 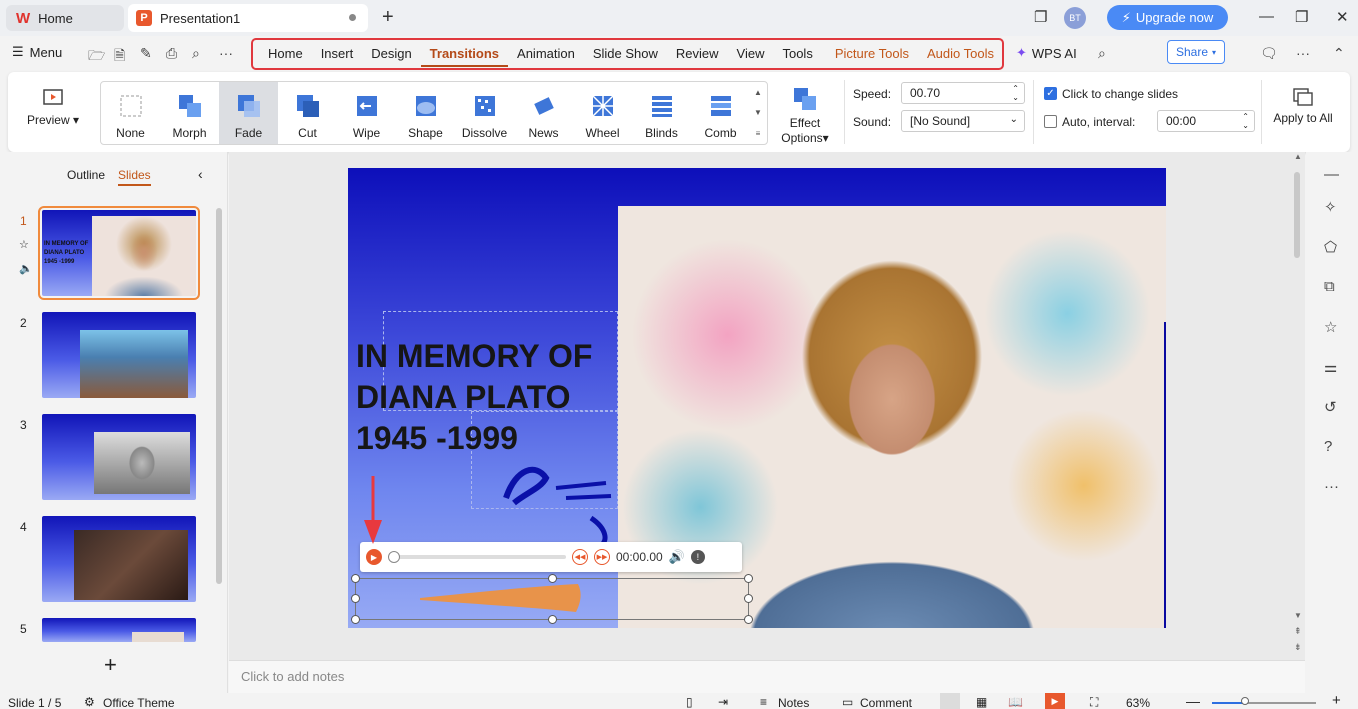 What do you see at coordinates (1298, 156) in the screenshot?
I see `scroll-up-icon: ▲` at bounding box center [1298, 156].